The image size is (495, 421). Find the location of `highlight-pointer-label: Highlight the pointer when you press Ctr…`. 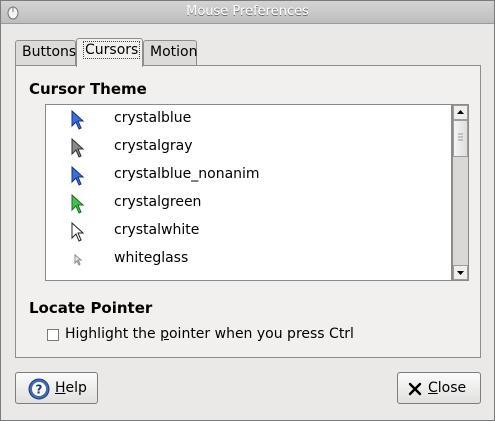

highlight-pointer-label: Highlight the pointer when you press Ctr… is located at coordinates (209, 334).